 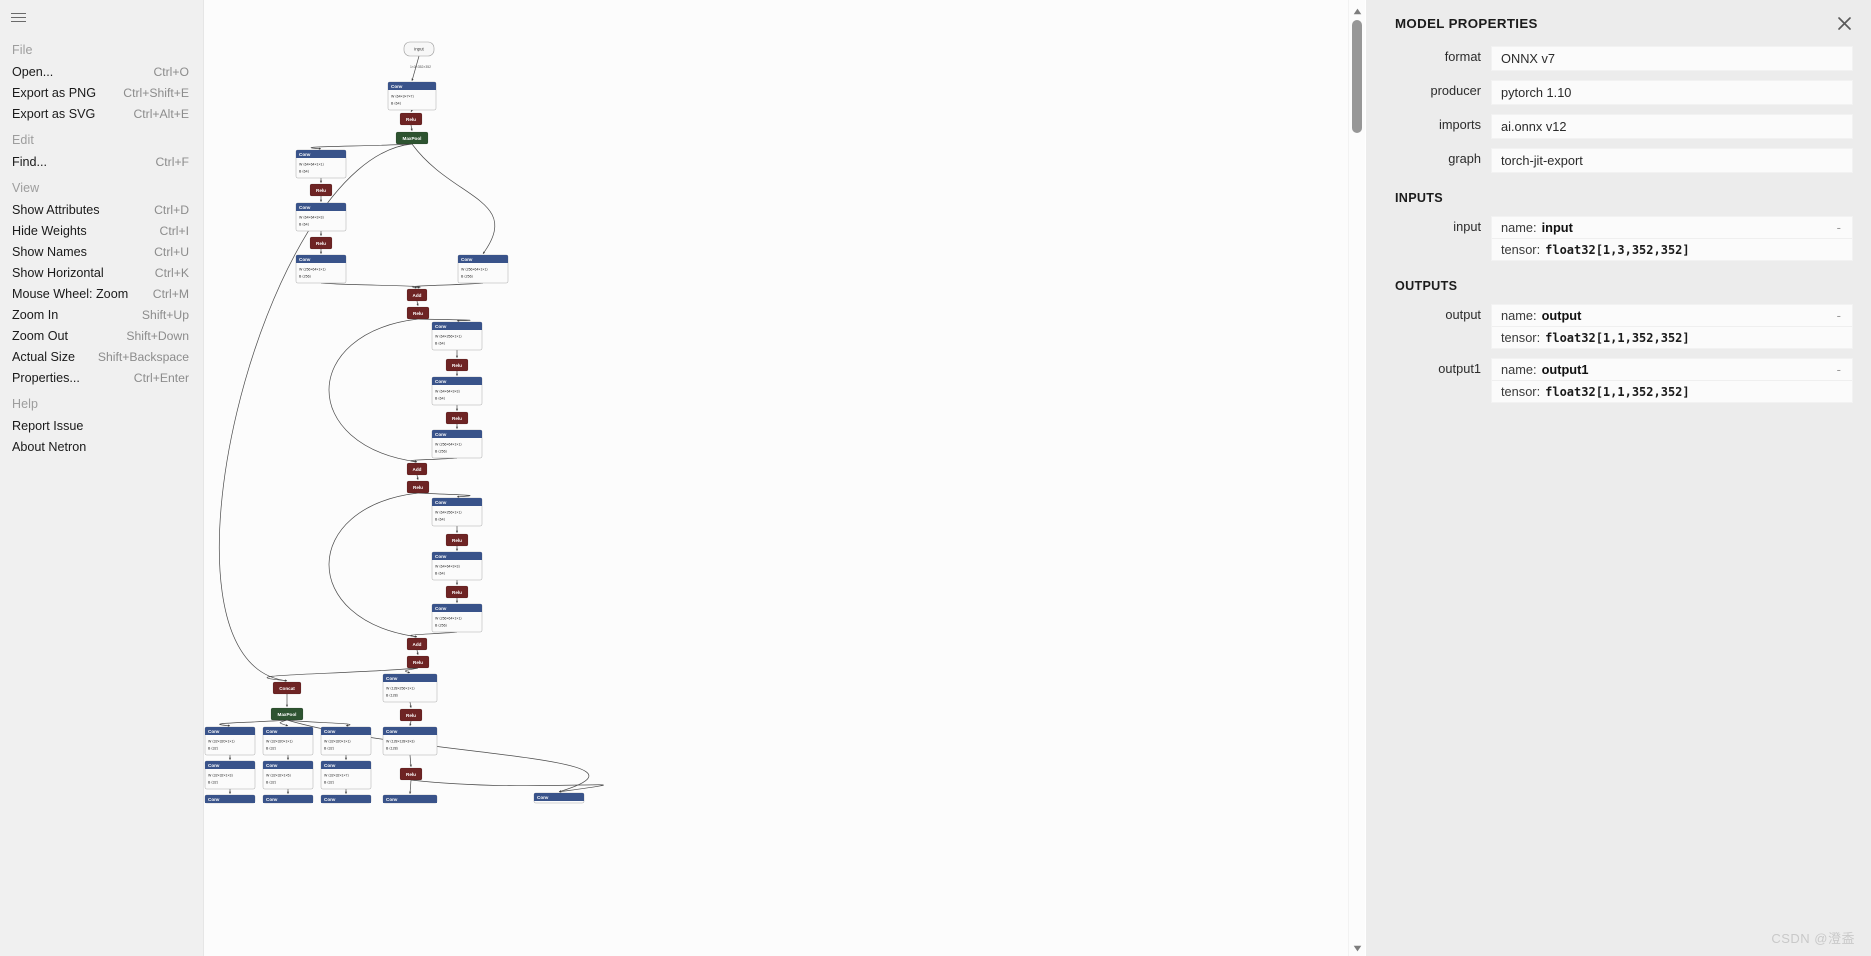 I want to click on graph-node-conv: Conv W ⟨64×64×1×1⟩ B ⟨64⟩, so click(x=321, y=164).